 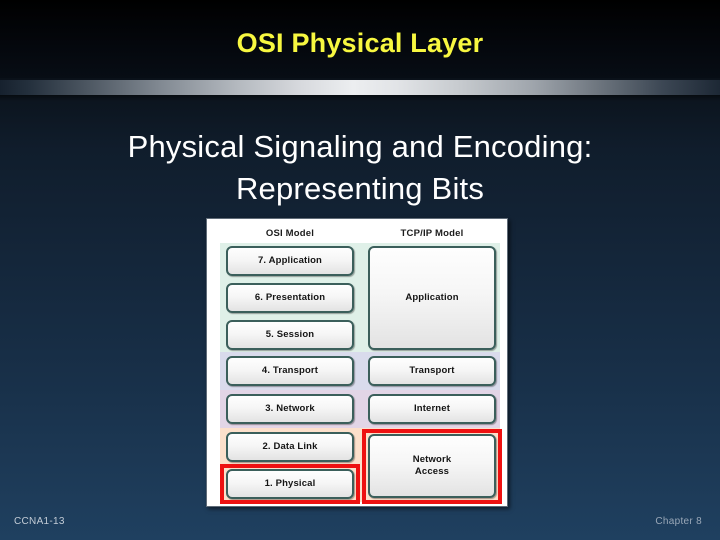 I want to click on tcpip-layer-application: Application, so click(x=432, y=298).